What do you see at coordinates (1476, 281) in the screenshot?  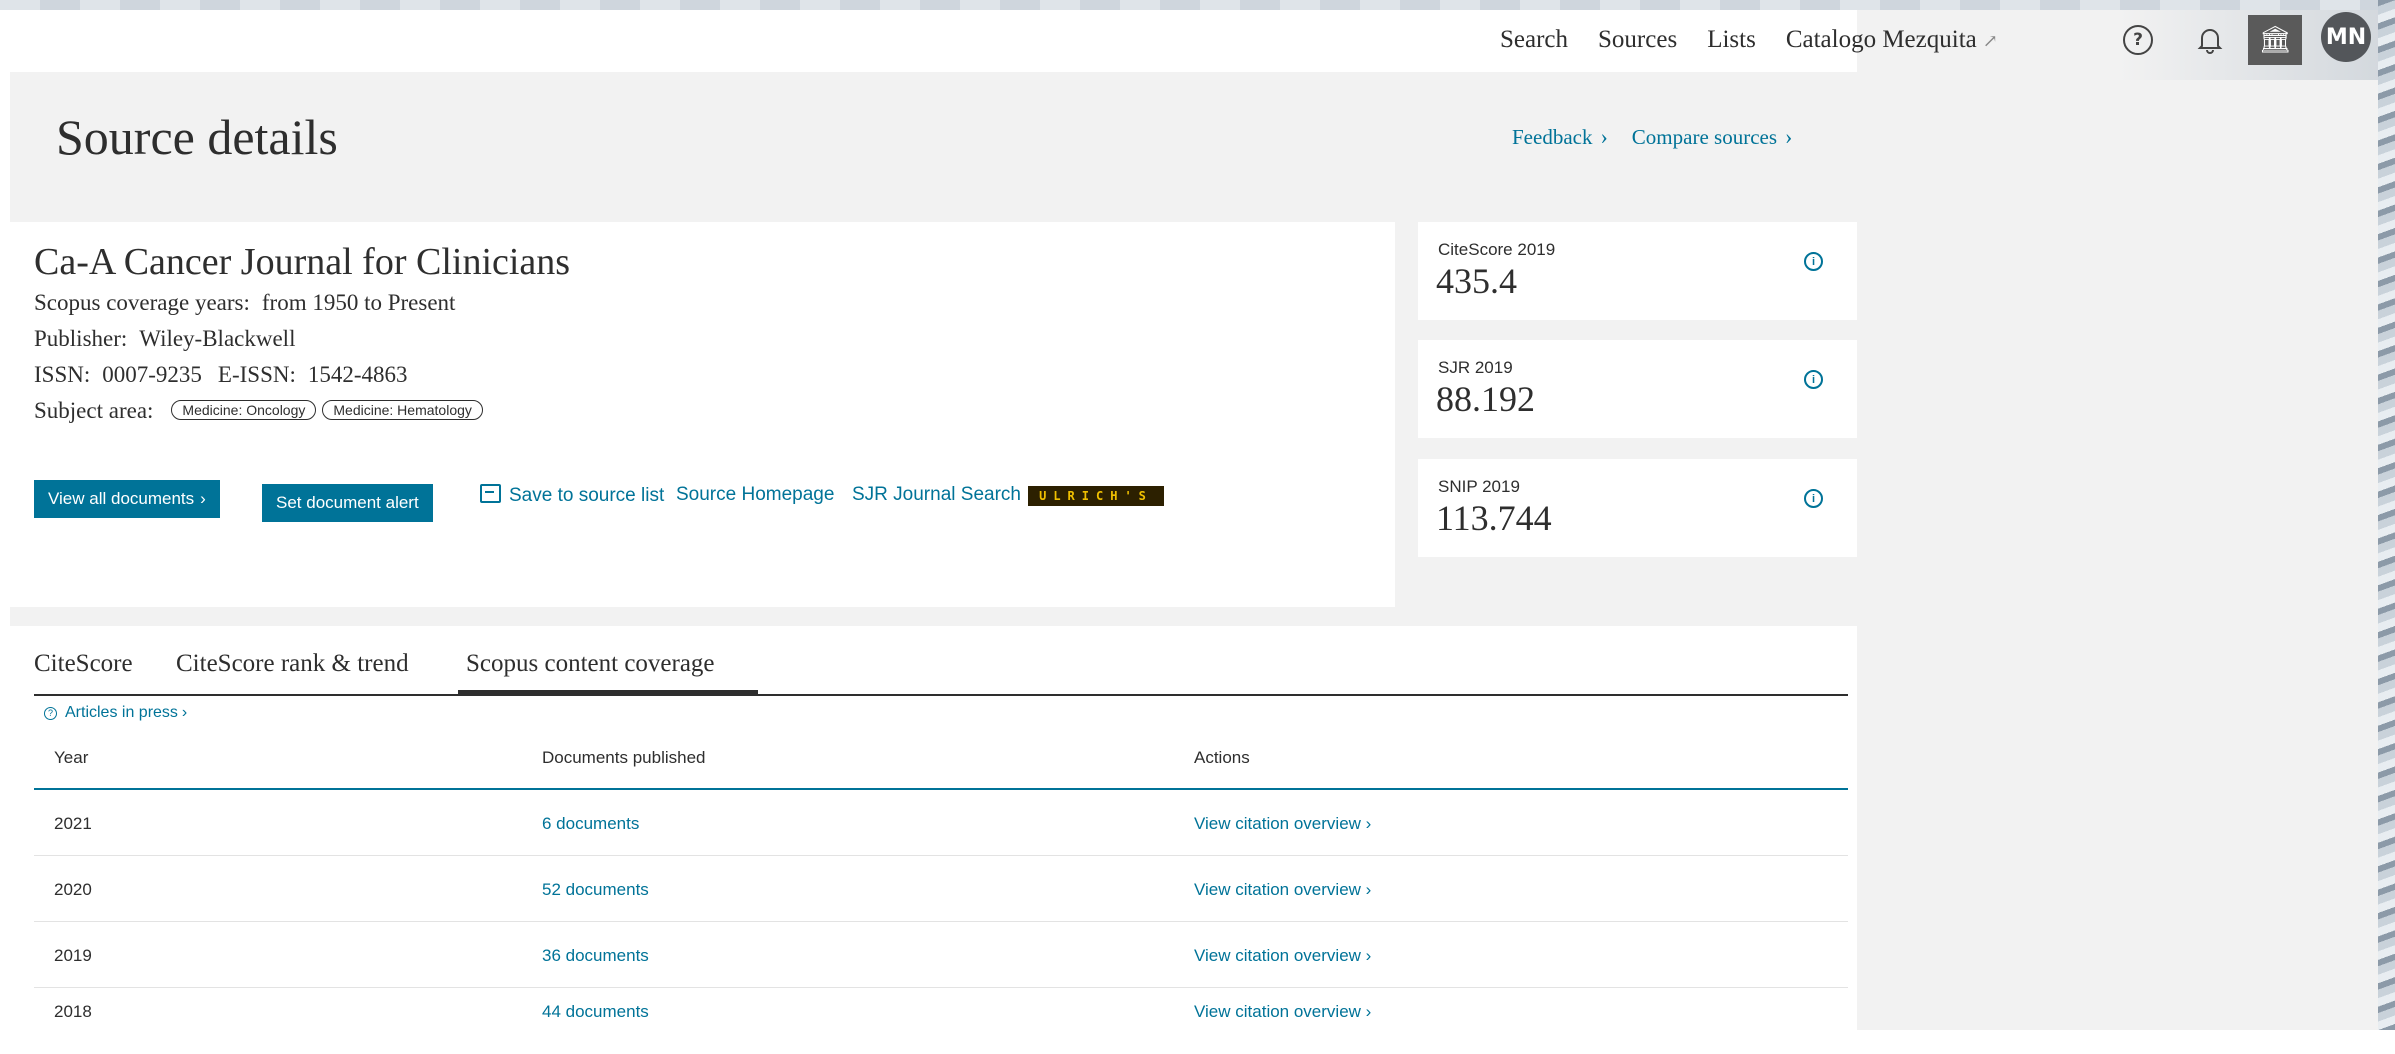 I see `citescore-value: 435.4` at bounding box center [1476, 281].